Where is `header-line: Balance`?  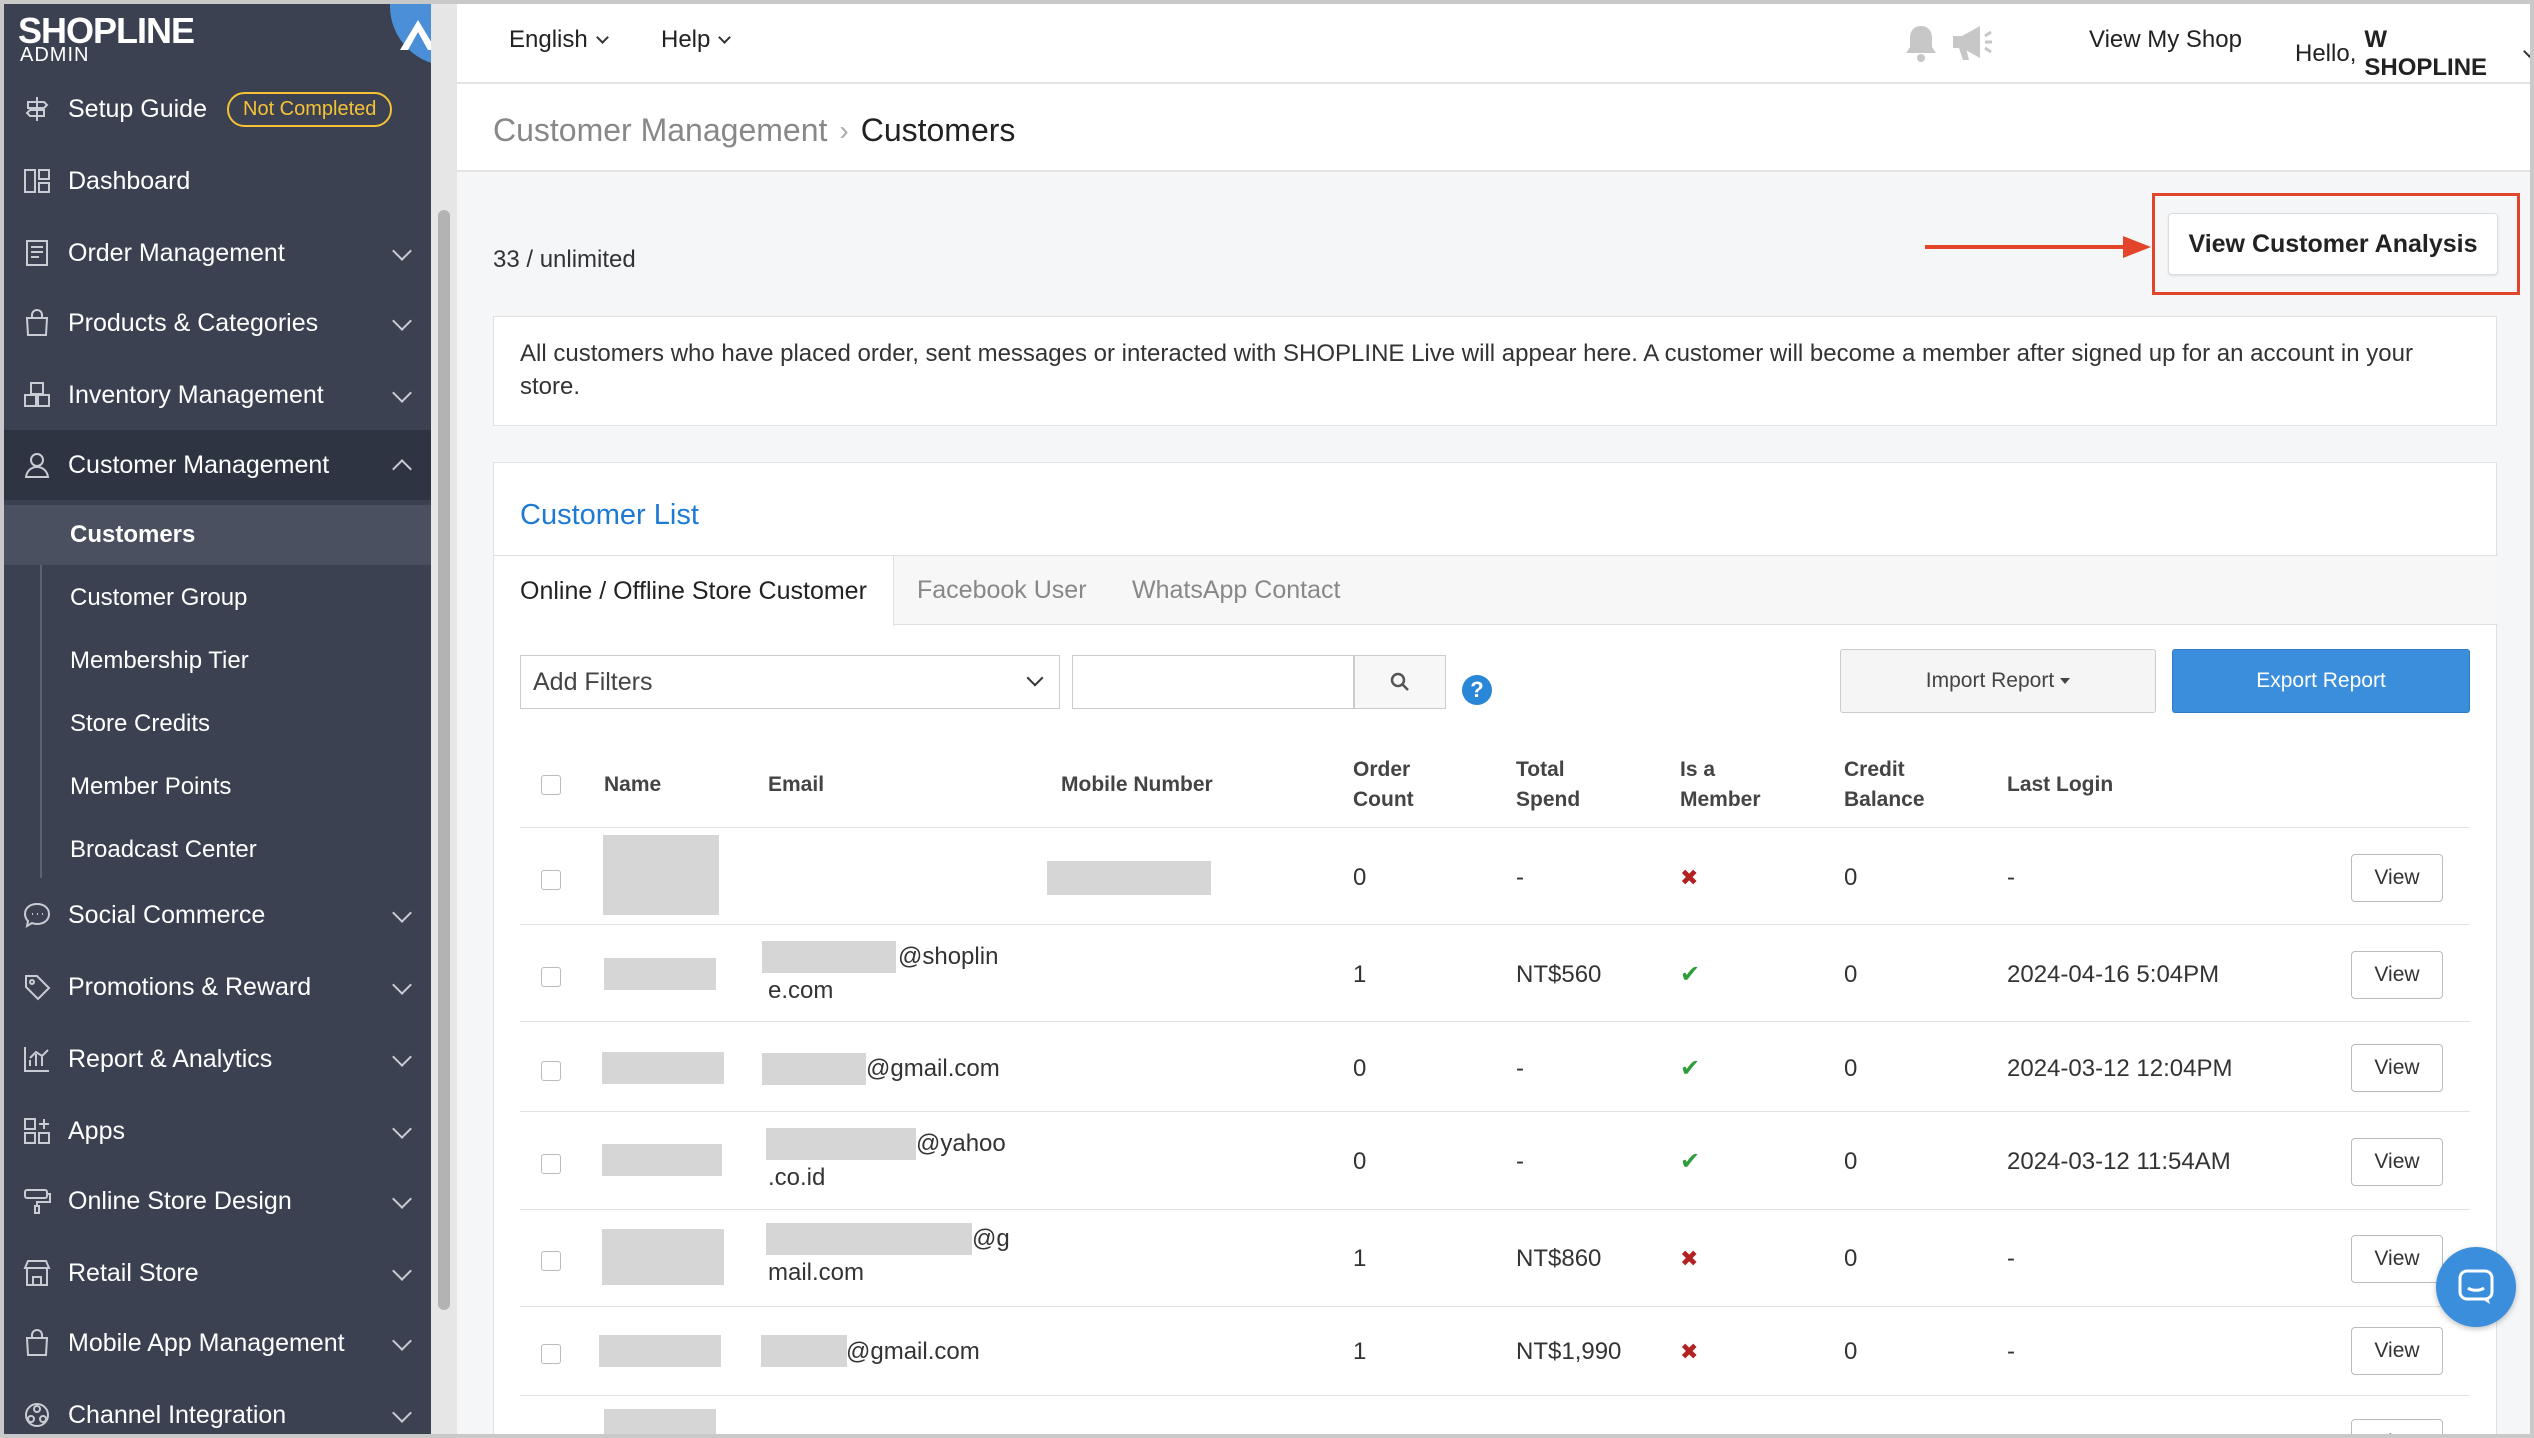
header-line: Balance is located at coordinates (1884, 799).